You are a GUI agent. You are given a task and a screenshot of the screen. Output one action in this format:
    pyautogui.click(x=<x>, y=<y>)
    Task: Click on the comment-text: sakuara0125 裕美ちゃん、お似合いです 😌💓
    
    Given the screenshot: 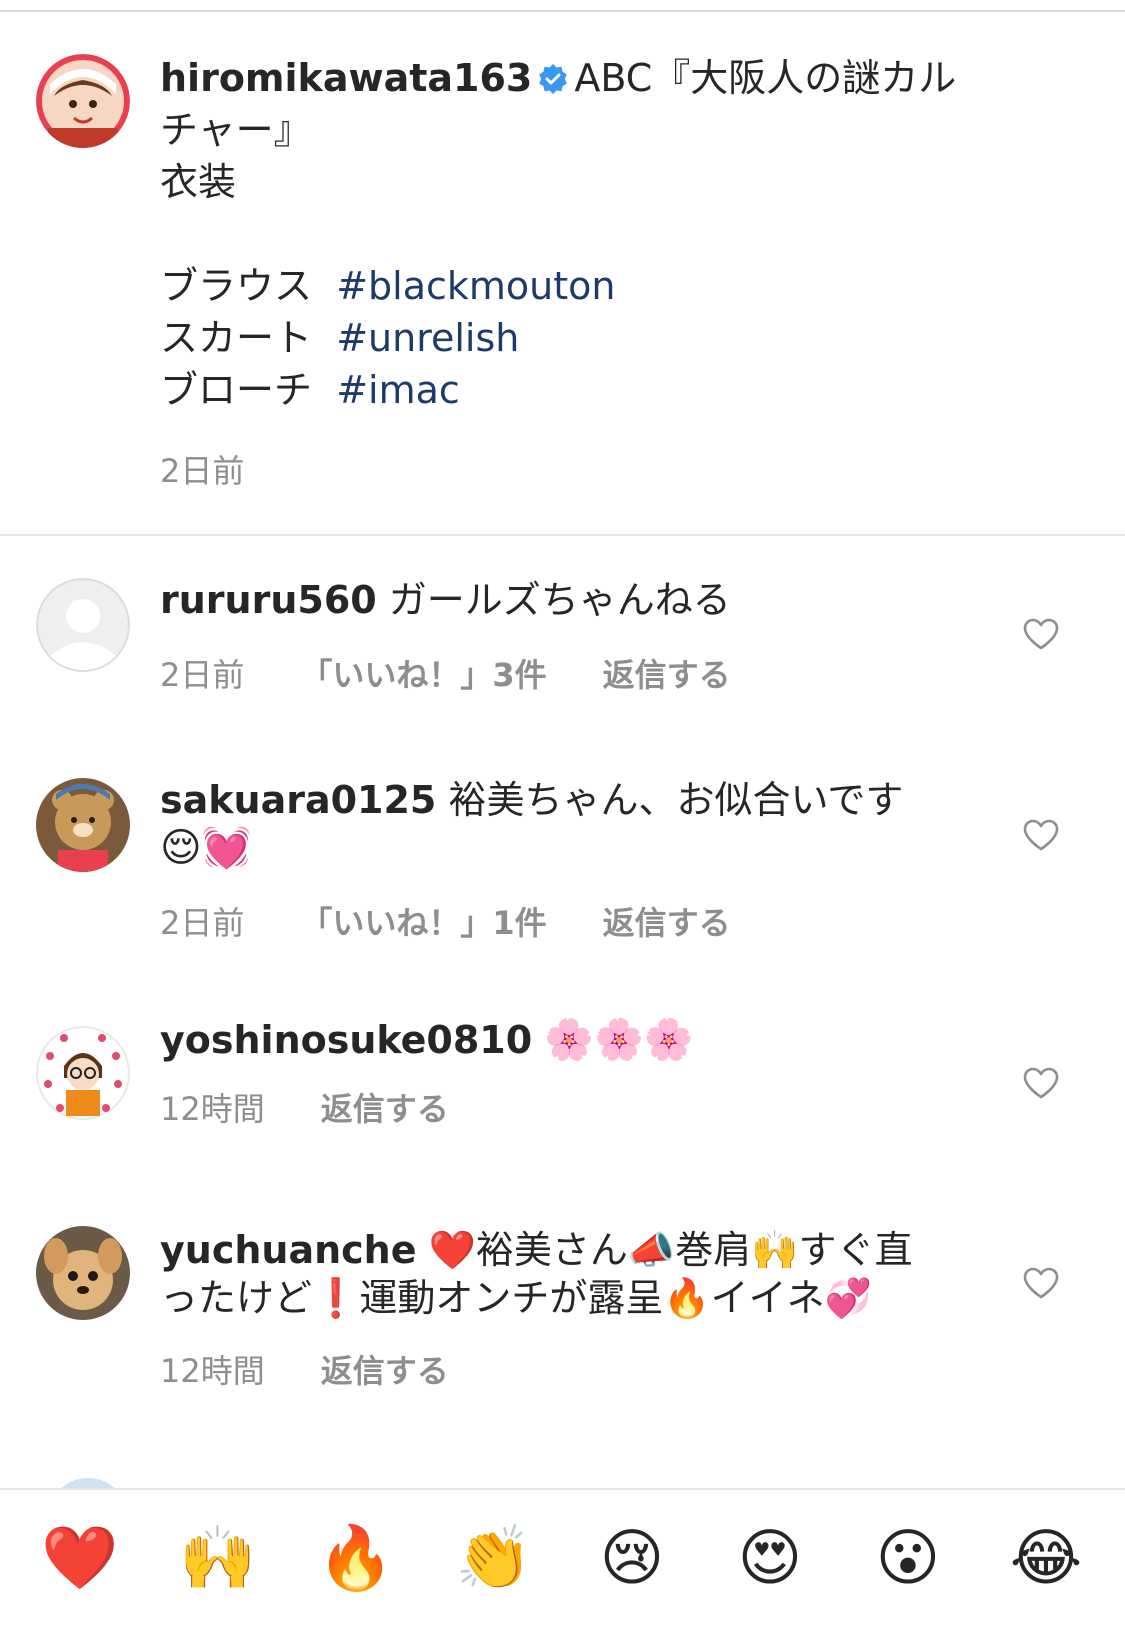 What is the action you would take?
    pyautogui.click(x=560, y=824)
    